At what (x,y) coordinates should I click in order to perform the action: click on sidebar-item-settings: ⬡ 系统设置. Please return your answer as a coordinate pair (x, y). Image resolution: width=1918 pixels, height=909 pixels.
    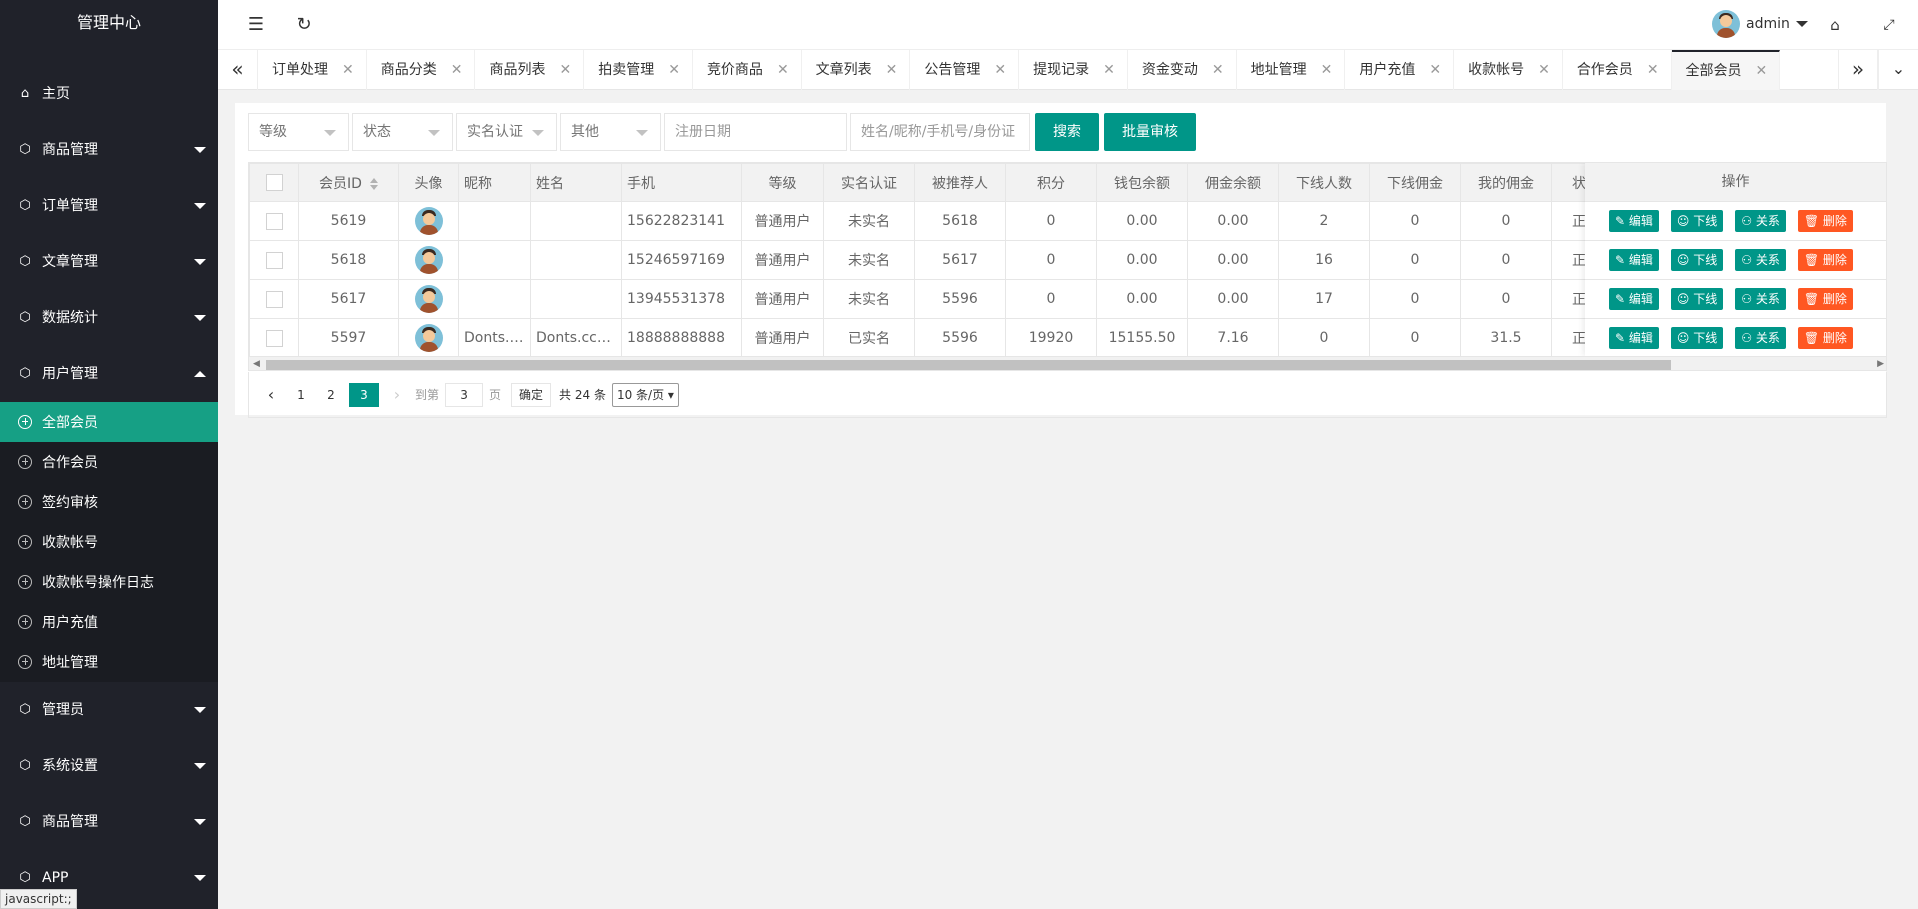
    Looking at the image, I should click on (109, 766).